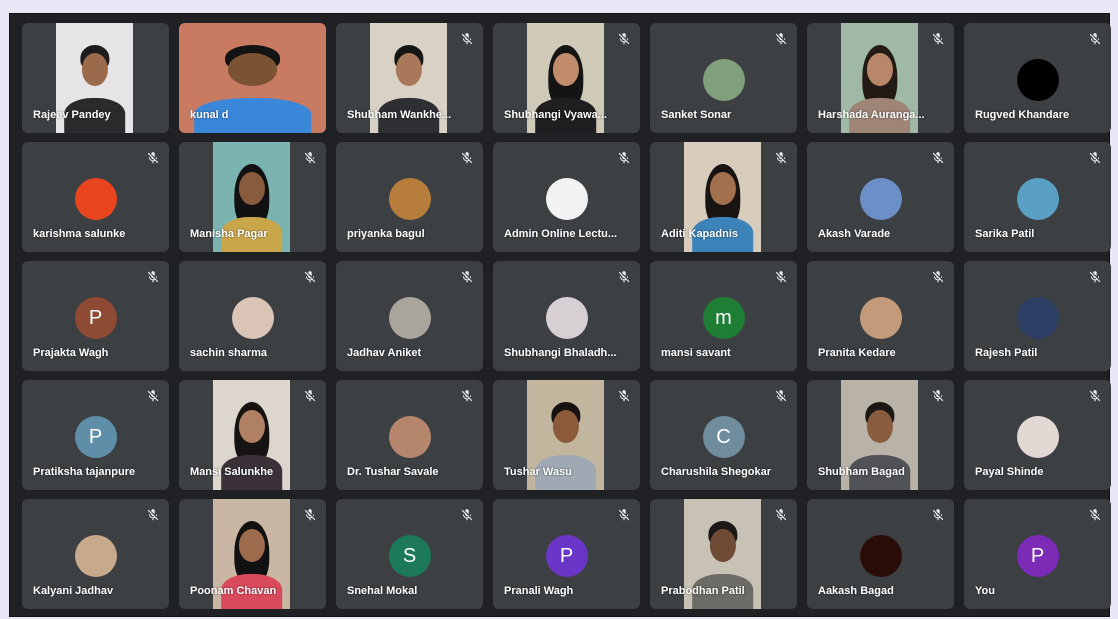  What do you see at coordinates (229, 234) in the screenshot?
I see `participant-name: Manisha Pagar` at bounding box center [229, 234].